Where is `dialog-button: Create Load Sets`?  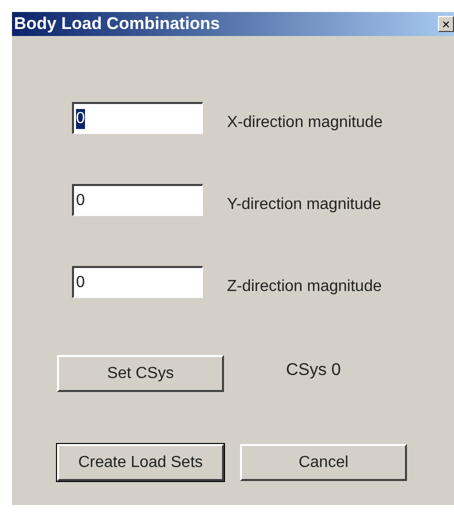
dialog-button: Create Load Sets is located at coordinates (140, 462).